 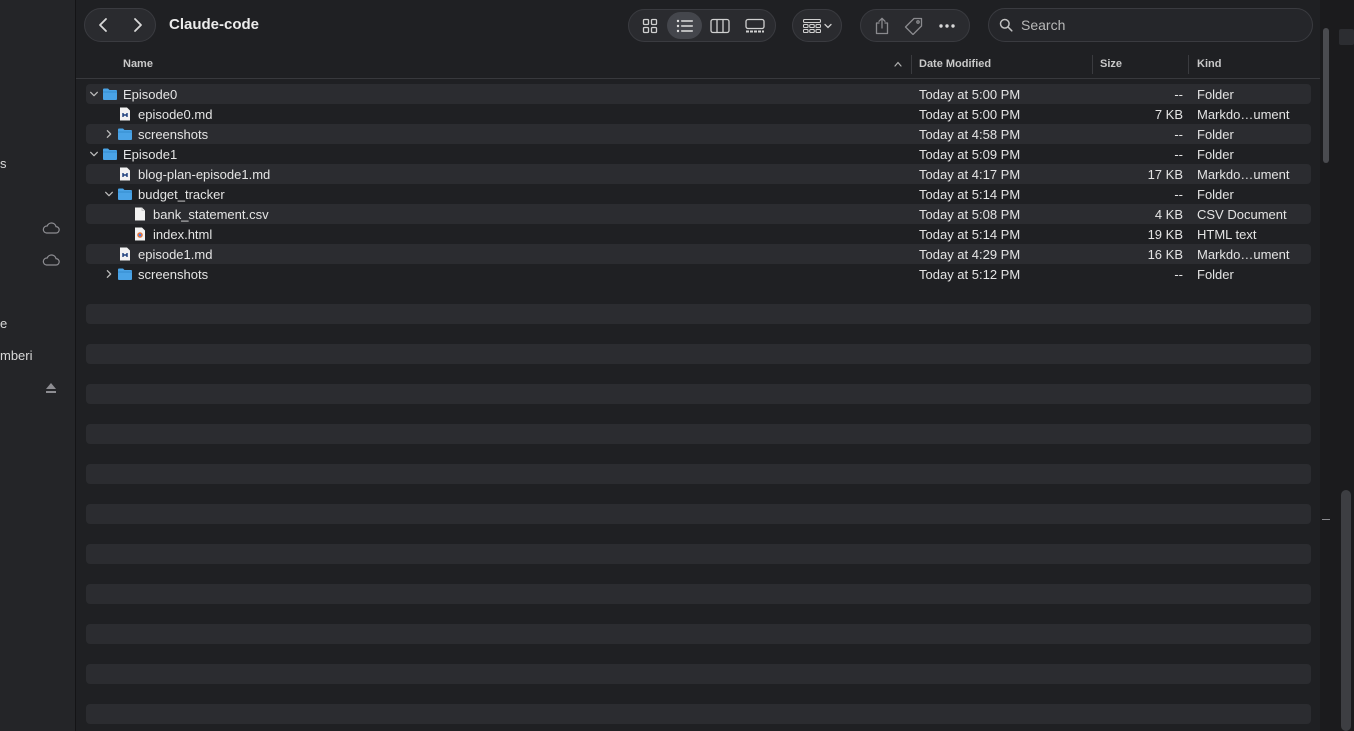 What do you see at coordinates (1326, 95) in the screenshot?
I see `vertical-scrollbar-thumb` at bounding box center [1326, 95].